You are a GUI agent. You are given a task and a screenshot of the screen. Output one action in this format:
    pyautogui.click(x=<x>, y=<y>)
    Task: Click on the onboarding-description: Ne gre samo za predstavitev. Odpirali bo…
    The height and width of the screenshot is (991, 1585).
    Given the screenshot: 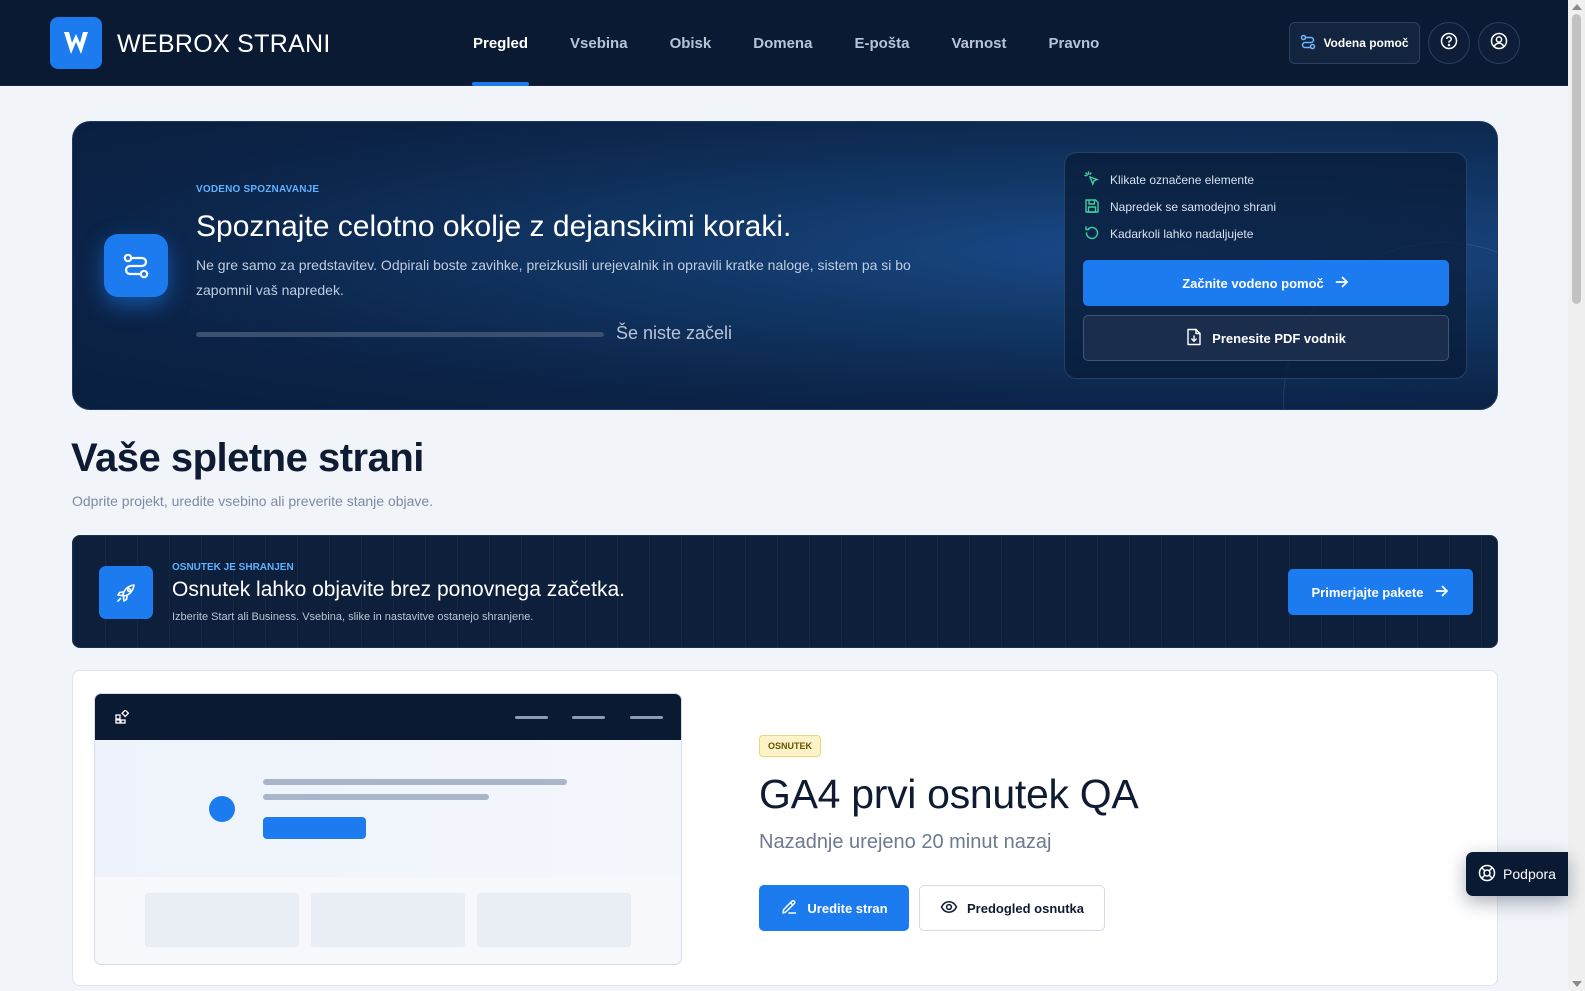 What is the action you would take?
    pyautogui.click(x=553, y=277)
    